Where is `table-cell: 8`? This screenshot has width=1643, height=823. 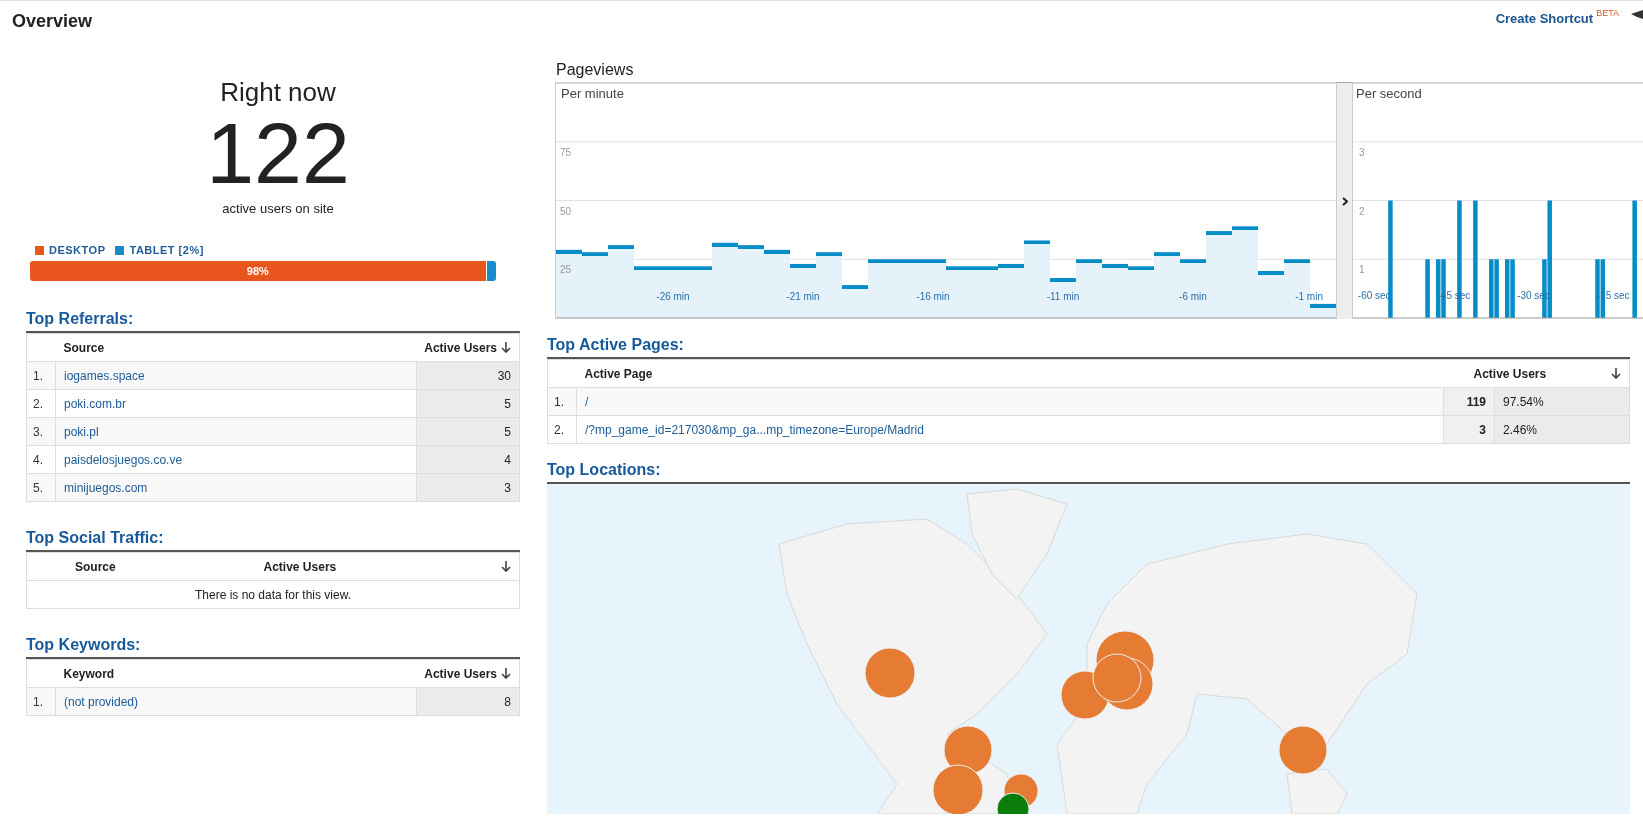
table-cell: 8 is located at coordinates (468, 701).